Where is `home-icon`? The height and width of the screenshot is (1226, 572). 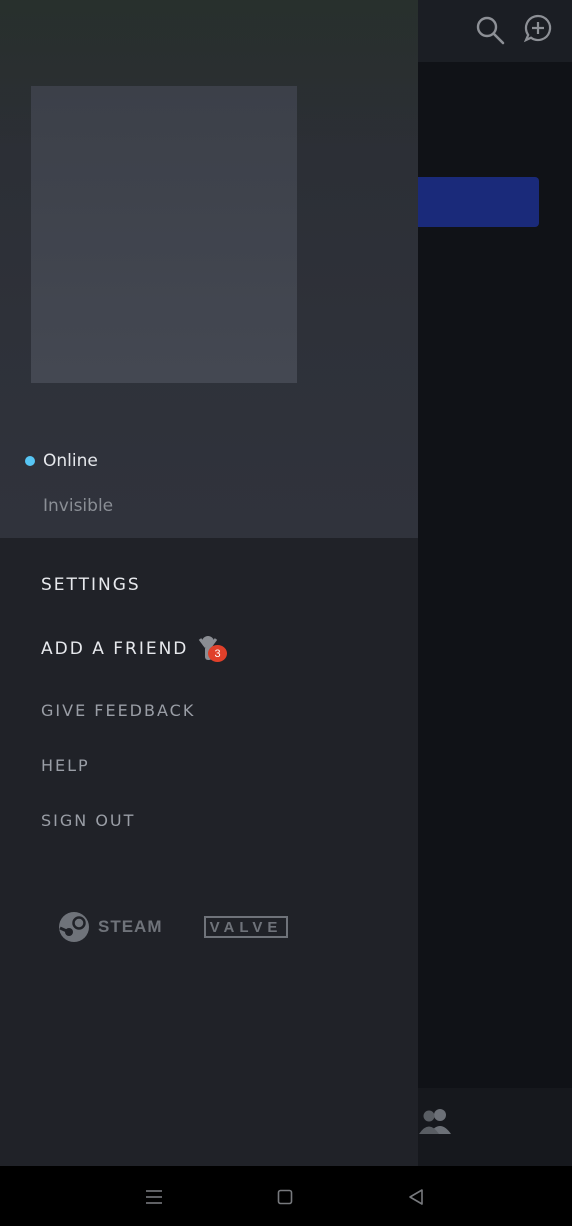 home-icon is located at coordinates (285, 1197).